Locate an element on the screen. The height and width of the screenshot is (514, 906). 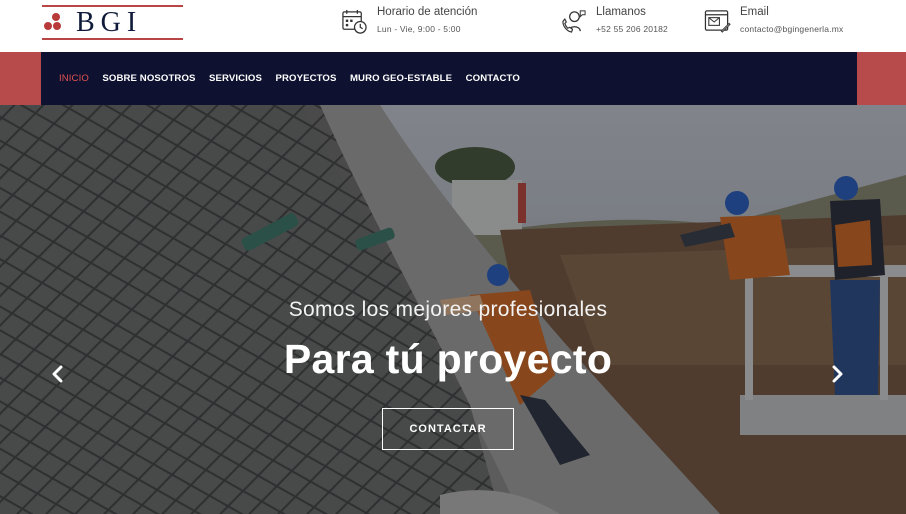
logo-rule-bottom is located at coordinates (112, 39).